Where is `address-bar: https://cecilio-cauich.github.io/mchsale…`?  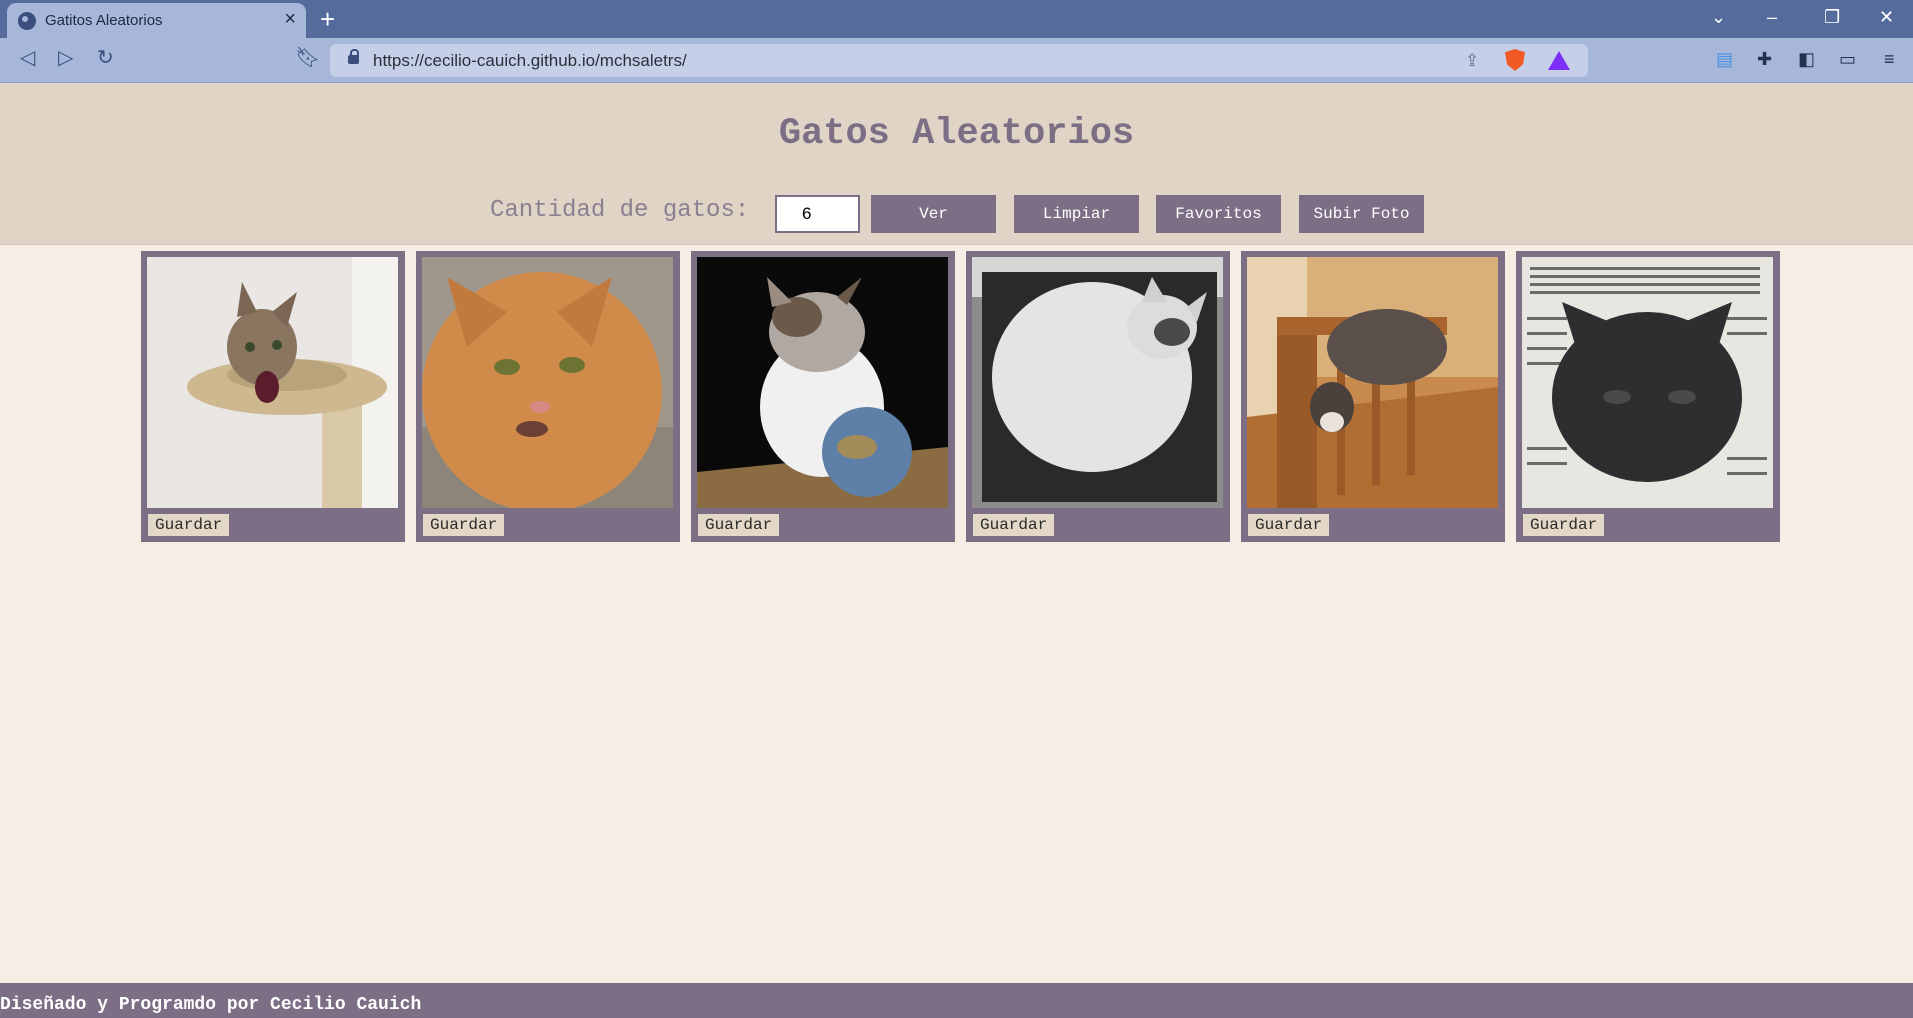 address-bar: https://cecilio-cauich.github.io/mchsale… is located at coordinates (959, 60).